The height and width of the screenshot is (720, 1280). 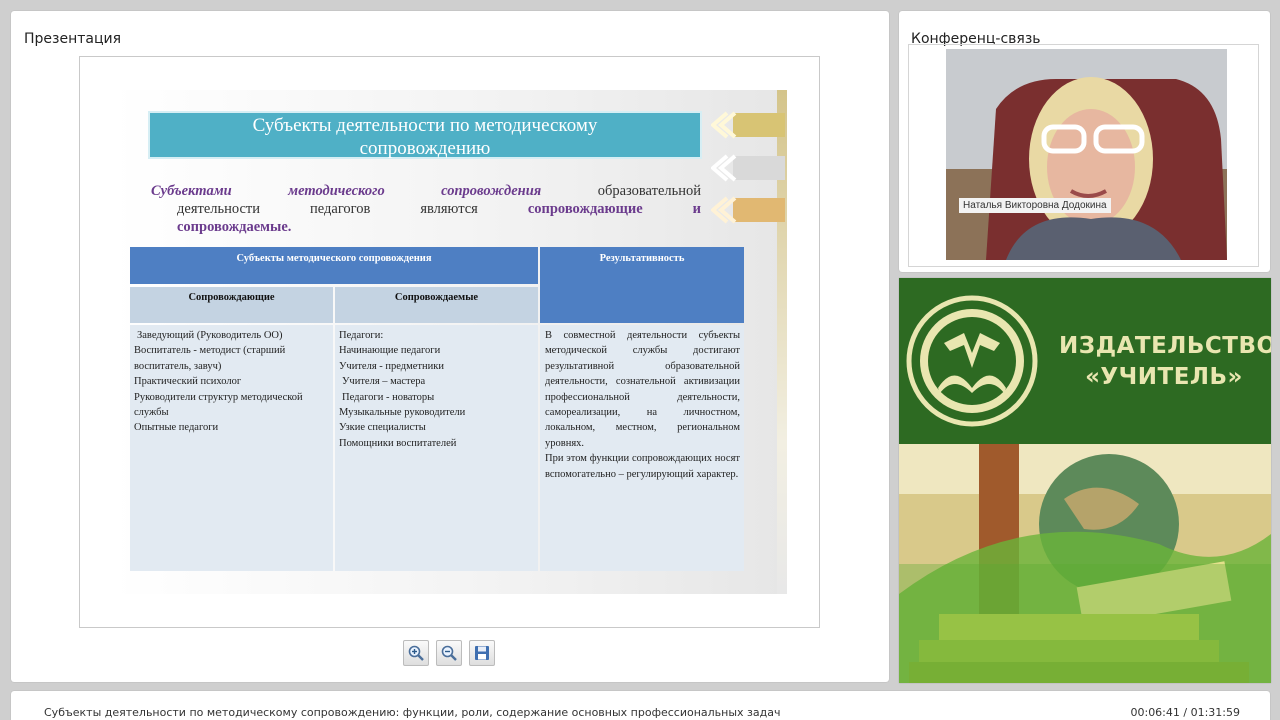 What do you see at coordinates (210, 335) in the screenshot?
I see `list-item: Заведующий (Руководитель ОО)` at bounding box center [210, 335].